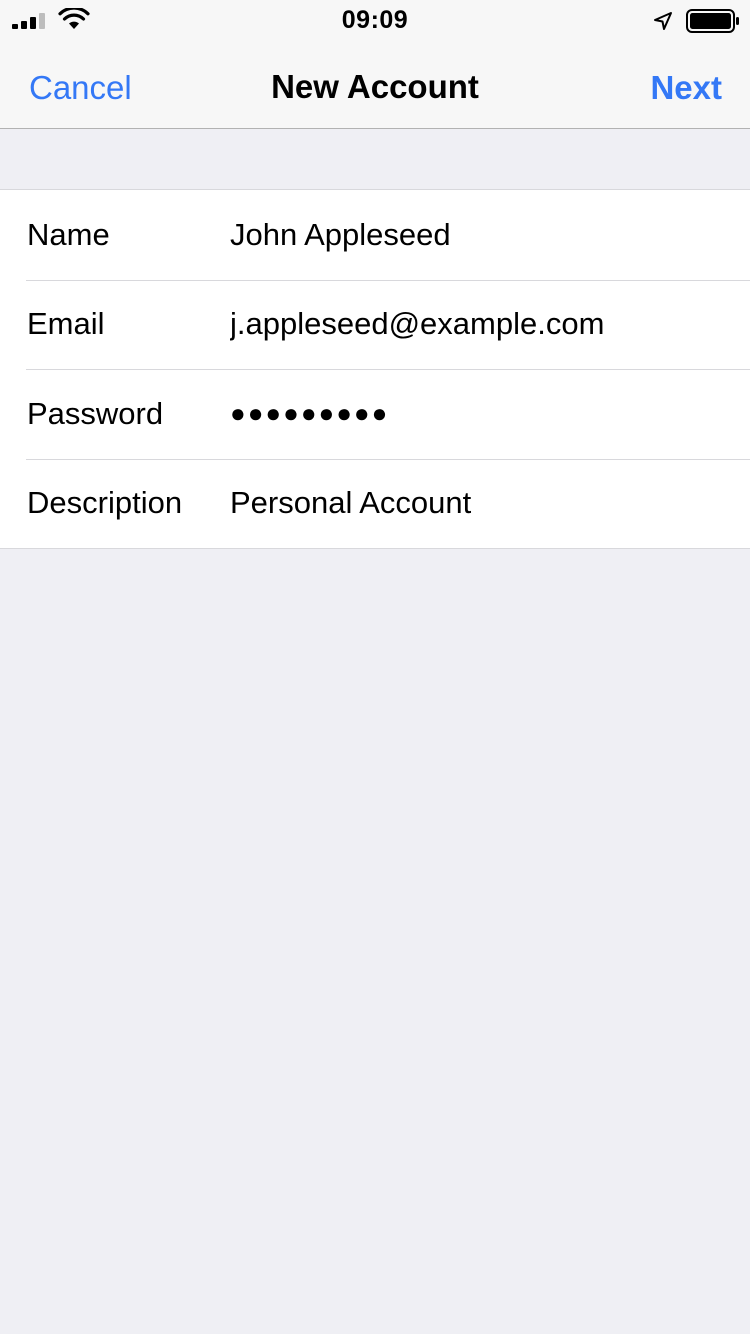 The width and height of the screenshot is (750, 1334). I want to click on email-field: j.appleseed@example.com, so click(480, 324).